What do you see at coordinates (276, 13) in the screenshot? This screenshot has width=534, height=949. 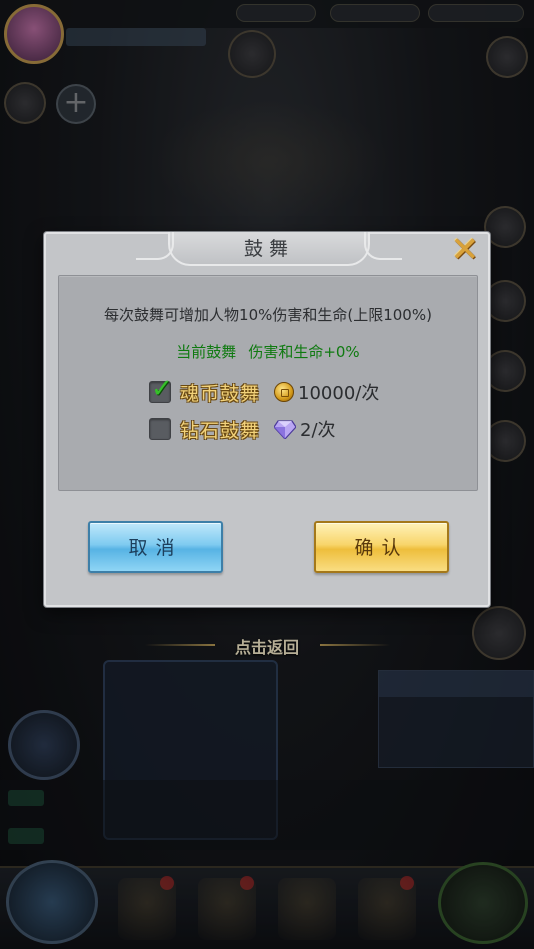 I see `resource-chip-energy` at bounding box center [276, 13].